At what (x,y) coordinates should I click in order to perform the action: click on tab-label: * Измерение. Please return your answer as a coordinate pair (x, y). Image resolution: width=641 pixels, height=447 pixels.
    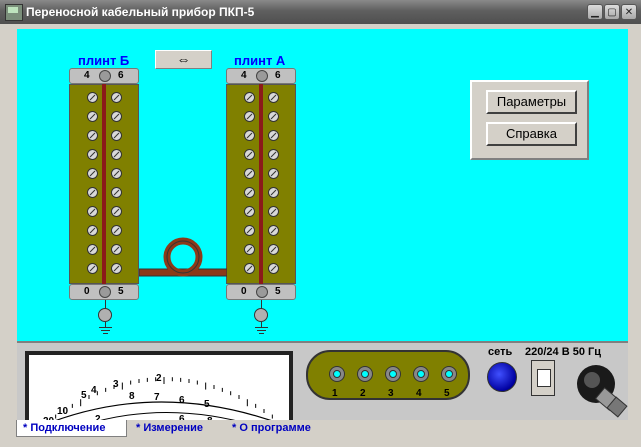
    Looking at the image, I should click on (170, 428).